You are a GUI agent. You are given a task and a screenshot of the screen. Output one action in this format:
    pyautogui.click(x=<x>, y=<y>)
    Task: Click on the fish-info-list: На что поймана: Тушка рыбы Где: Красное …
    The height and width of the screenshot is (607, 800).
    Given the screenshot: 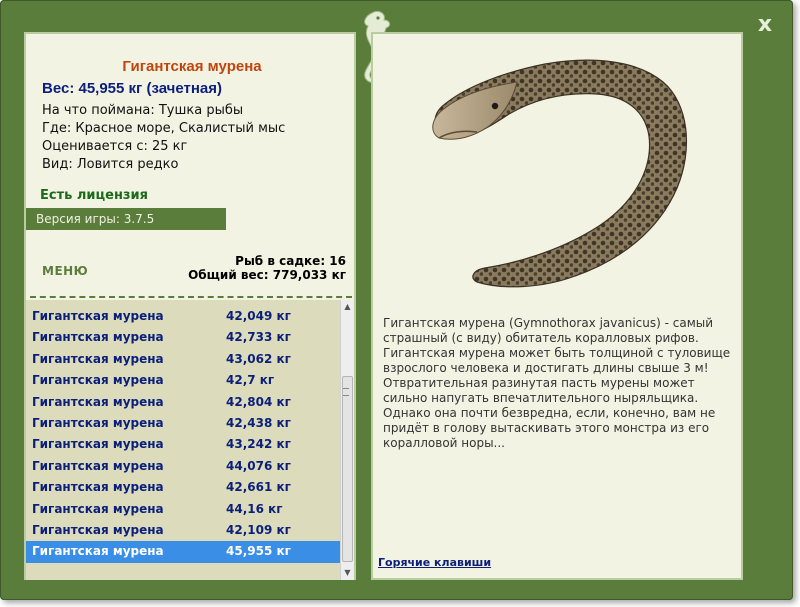 What is the action you would take?
    pyautogui.click(x=163, y=138)
    